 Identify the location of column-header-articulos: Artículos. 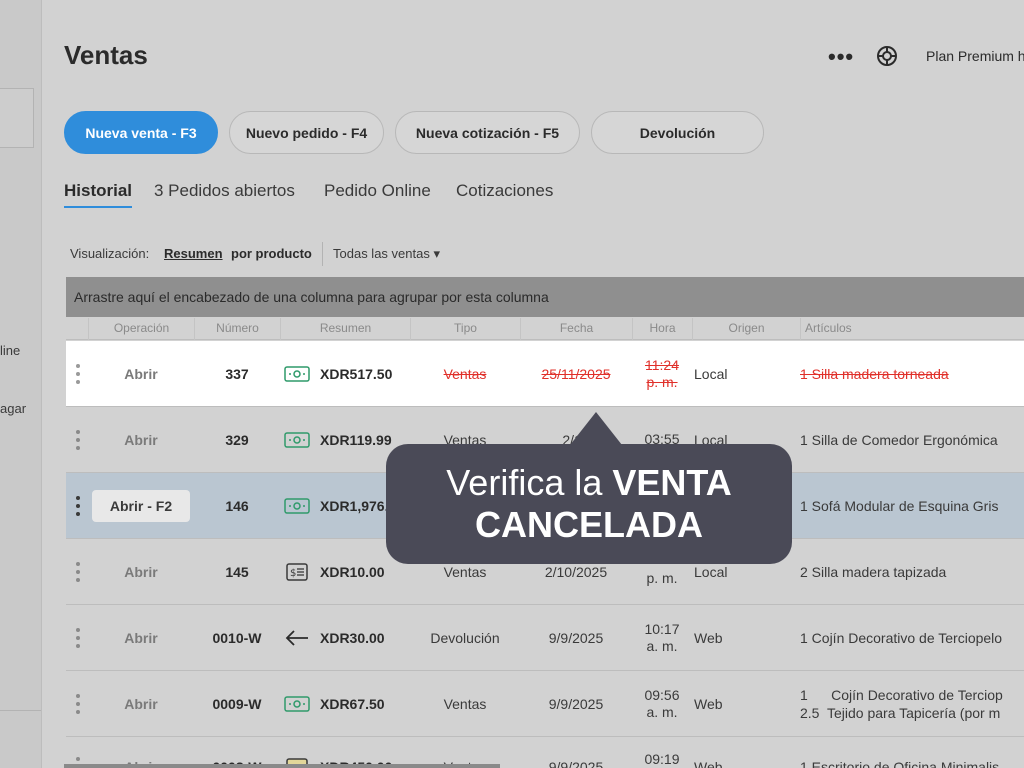
(912, 329).